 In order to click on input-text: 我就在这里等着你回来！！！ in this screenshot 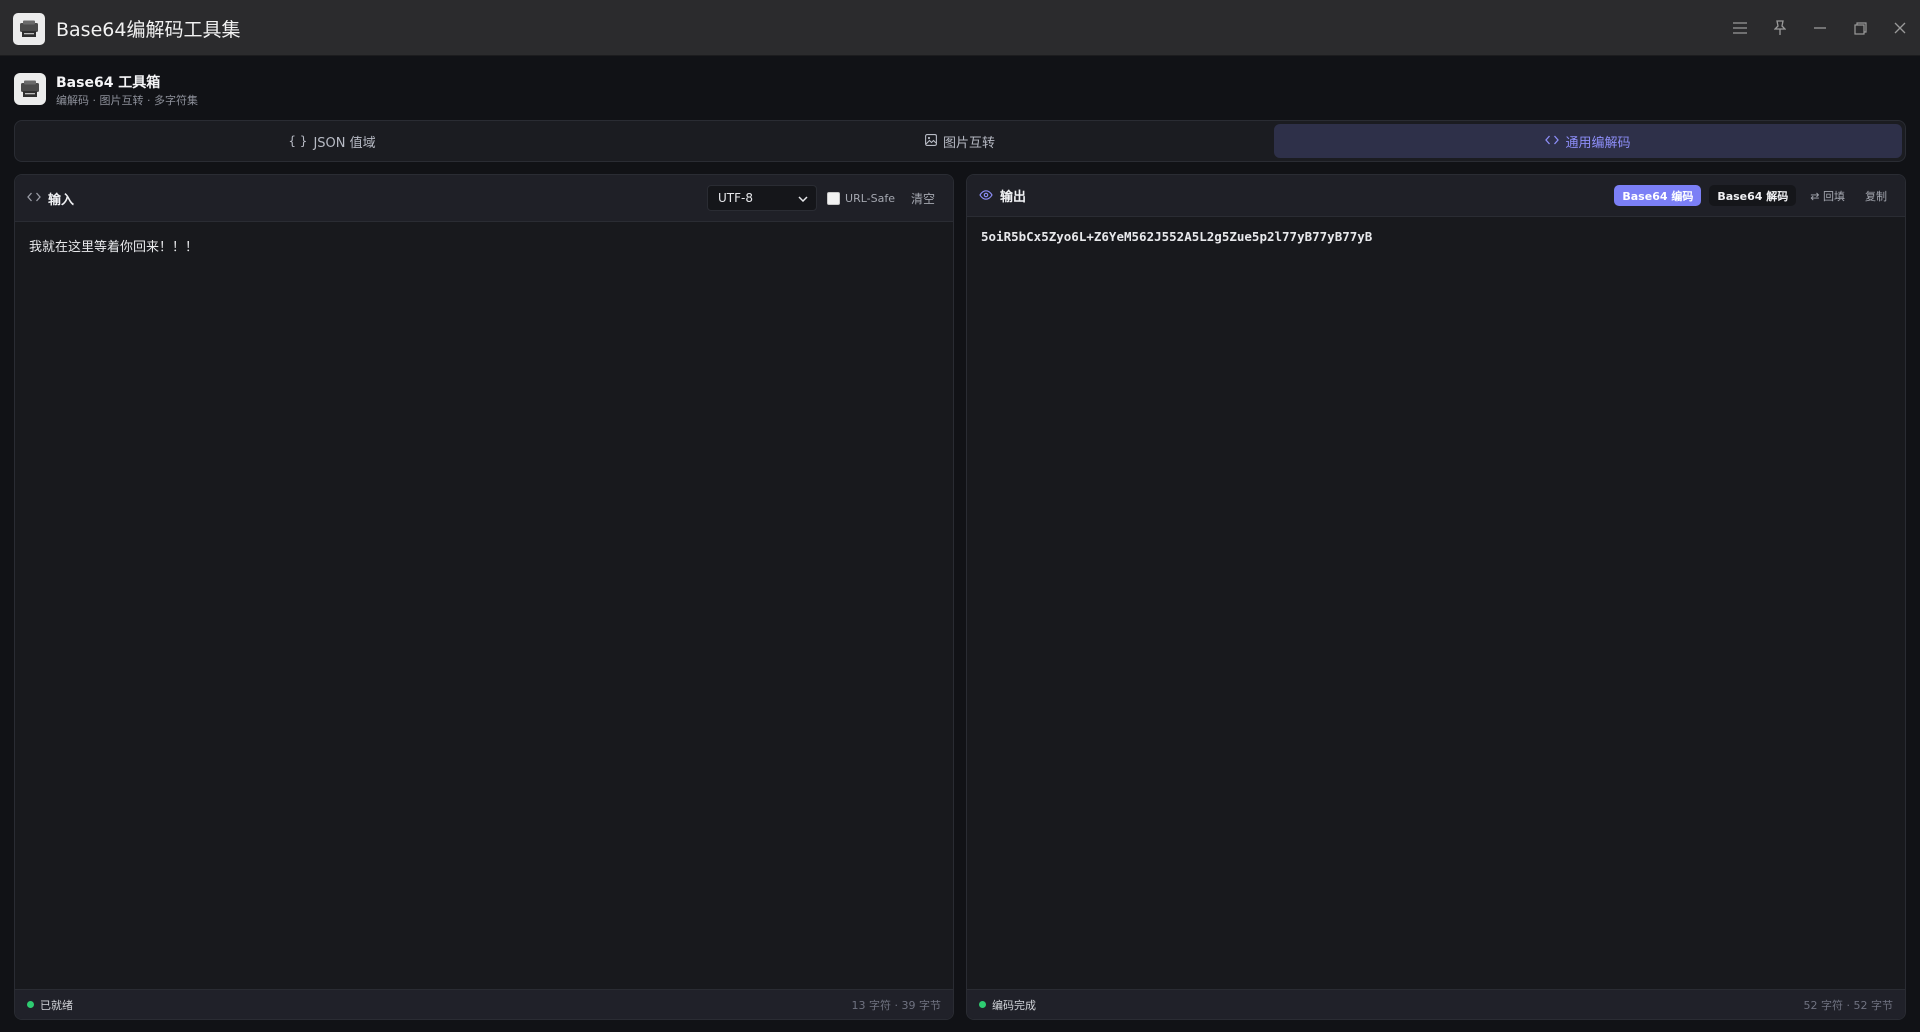, I will do `click(114, 247)`.